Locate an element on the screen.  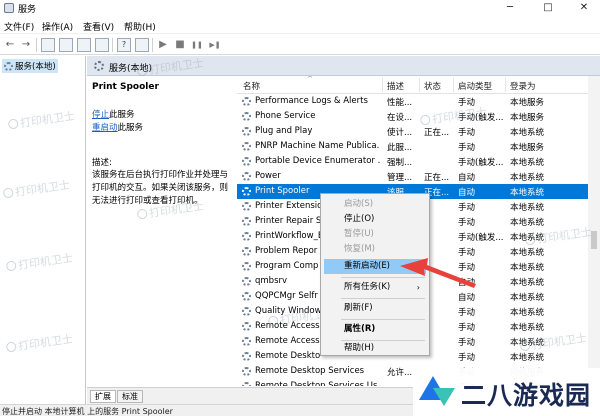
stop-service-icon: ■ is located at coordinates (180, 45).